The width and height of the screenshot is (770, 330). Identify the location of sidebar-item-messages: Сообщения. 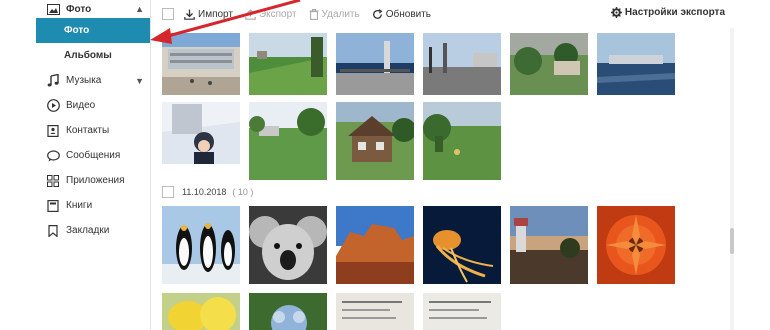
(93, 155).